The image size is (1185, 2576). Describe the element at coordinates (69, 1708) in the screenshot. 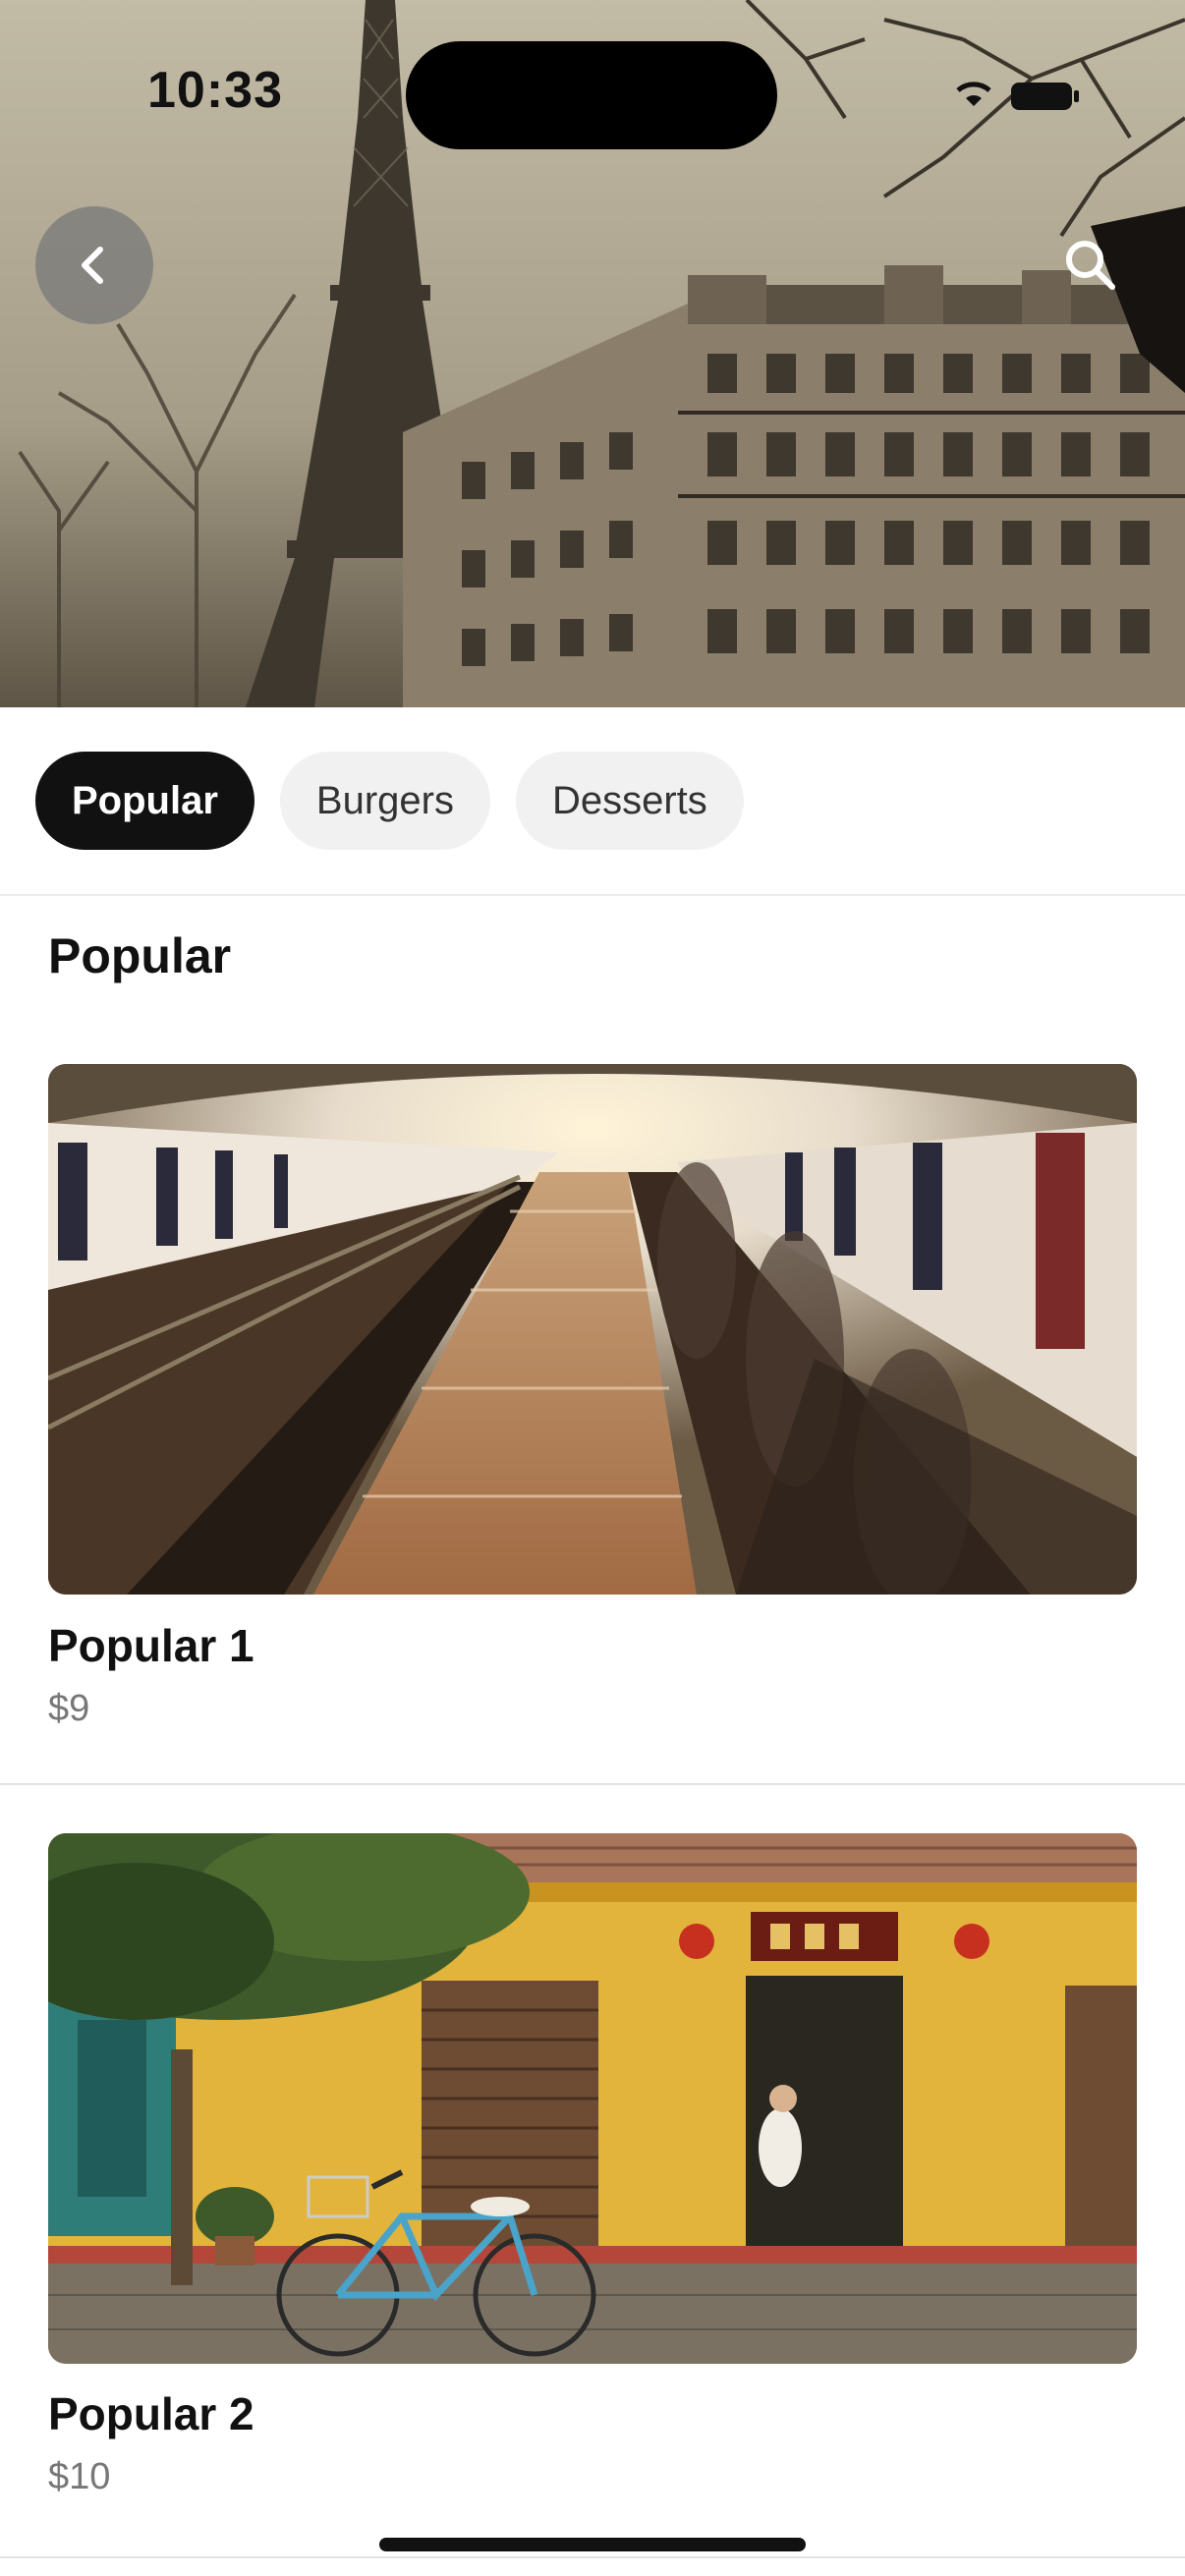

I see `item-price-1: $9` at that location.